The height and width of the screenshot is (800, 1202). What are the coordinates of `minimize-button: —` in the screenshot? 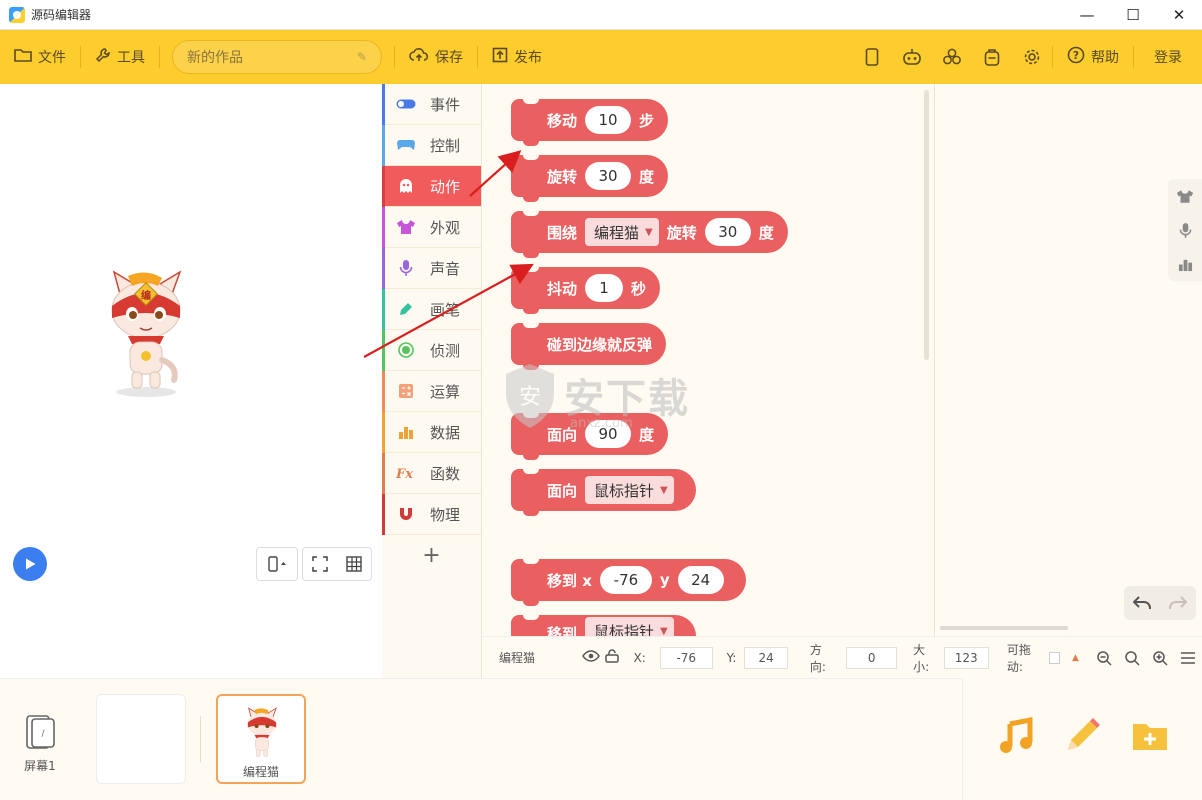 It's located at (1087, 15).